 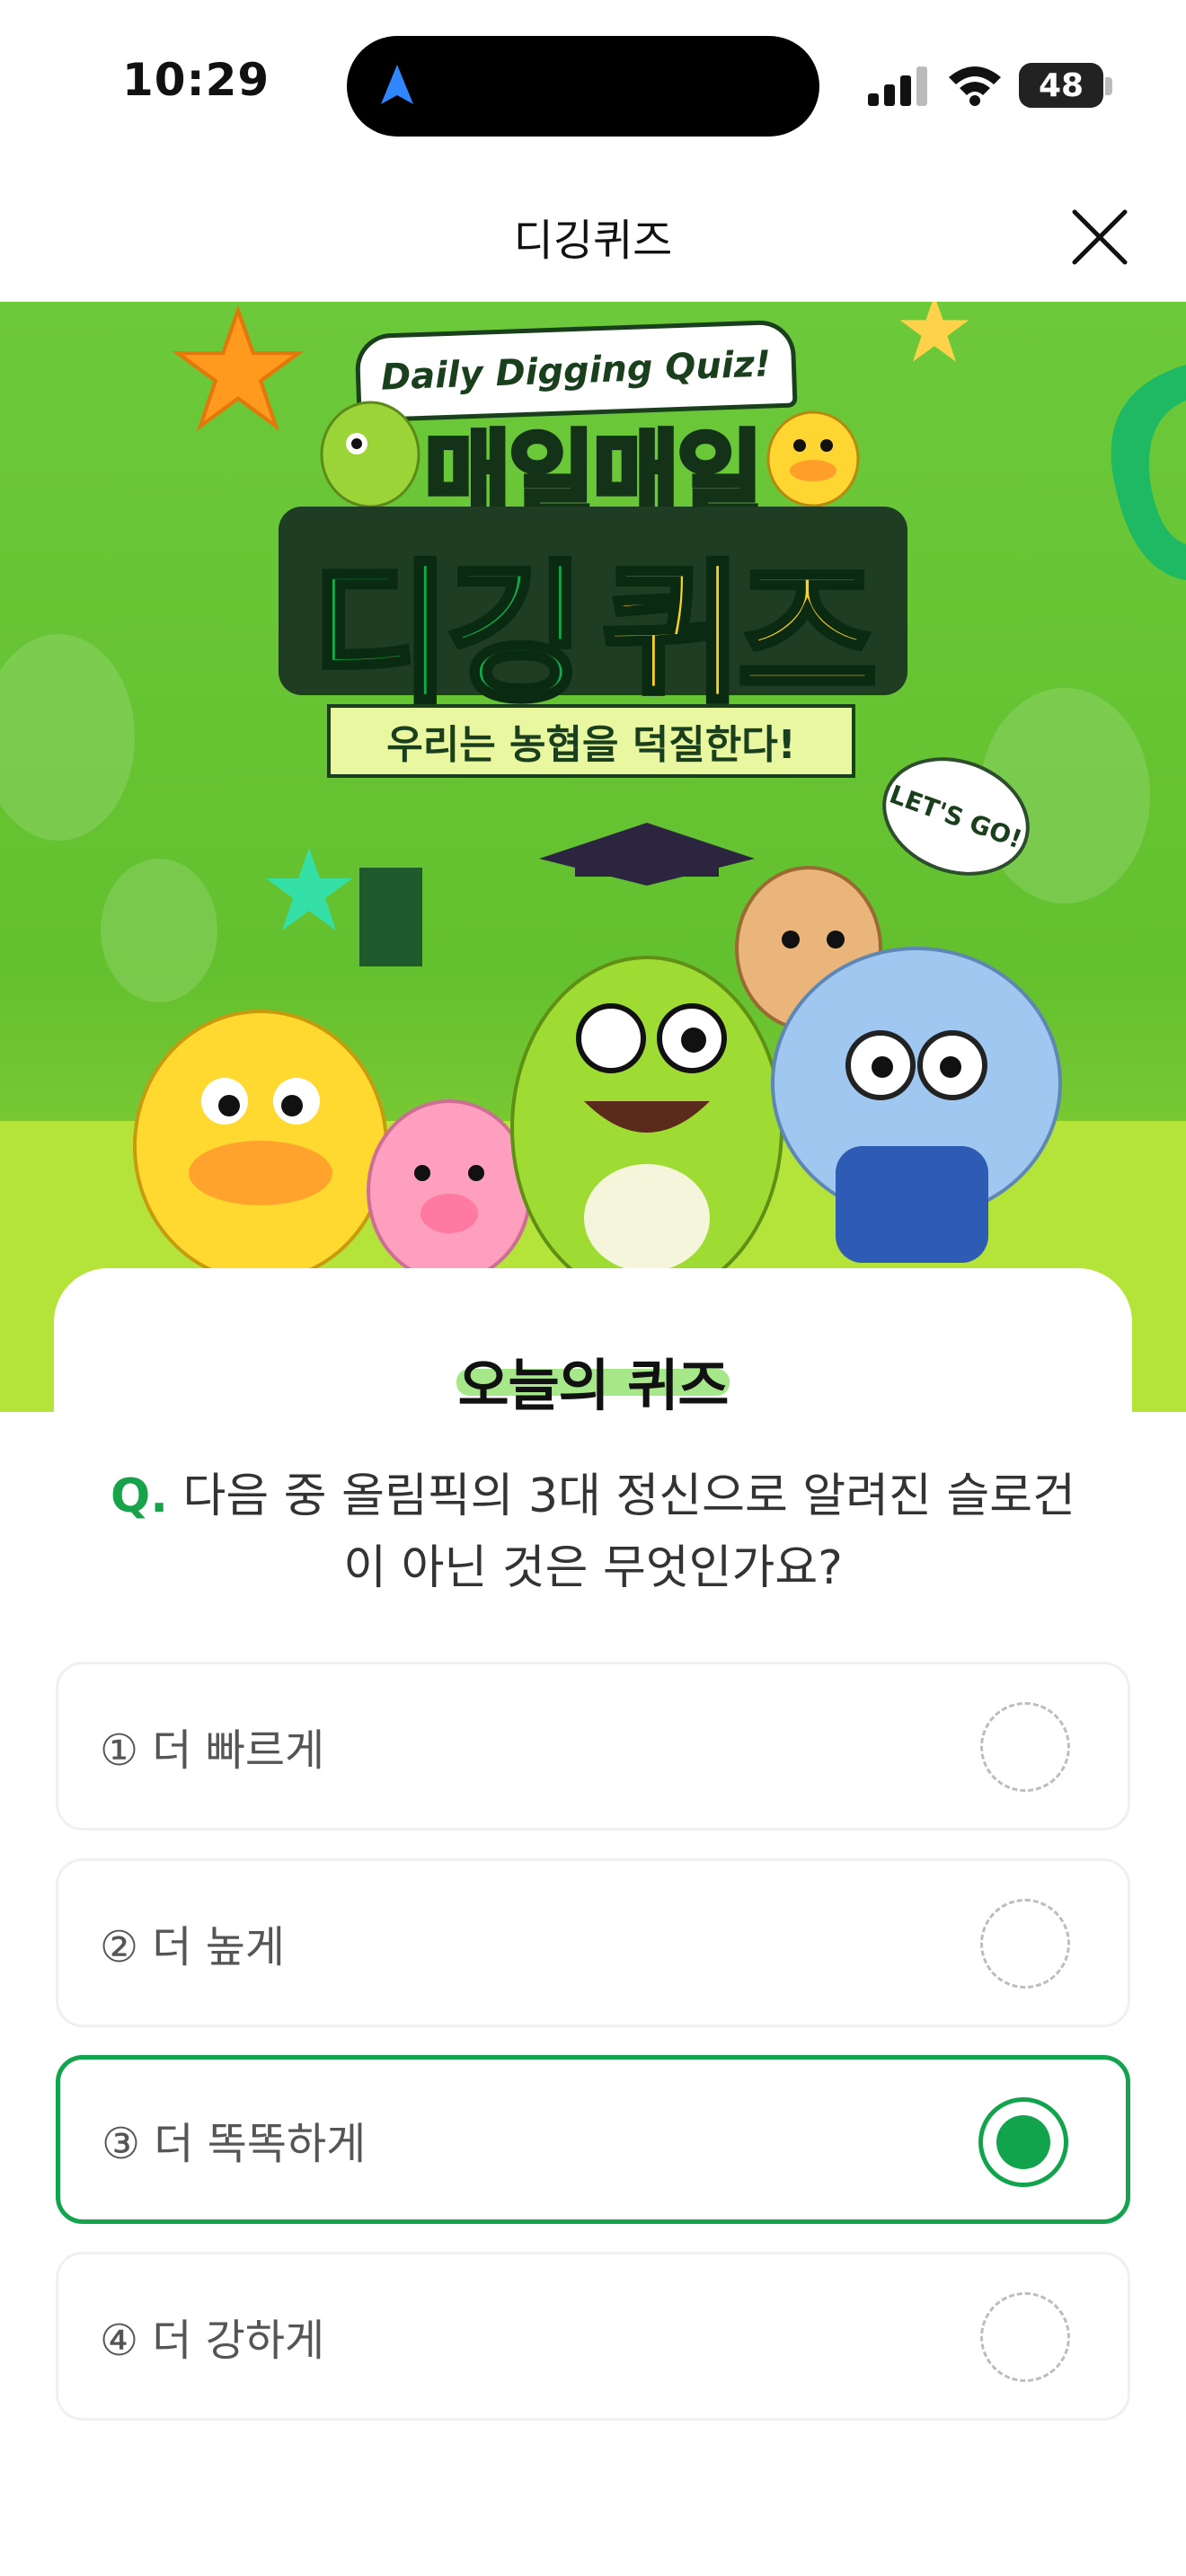 What do you see at coordinates (1023, 2142) in the screenshot?
I see `radio-button-checked` at bounding box center [1023, 2142].